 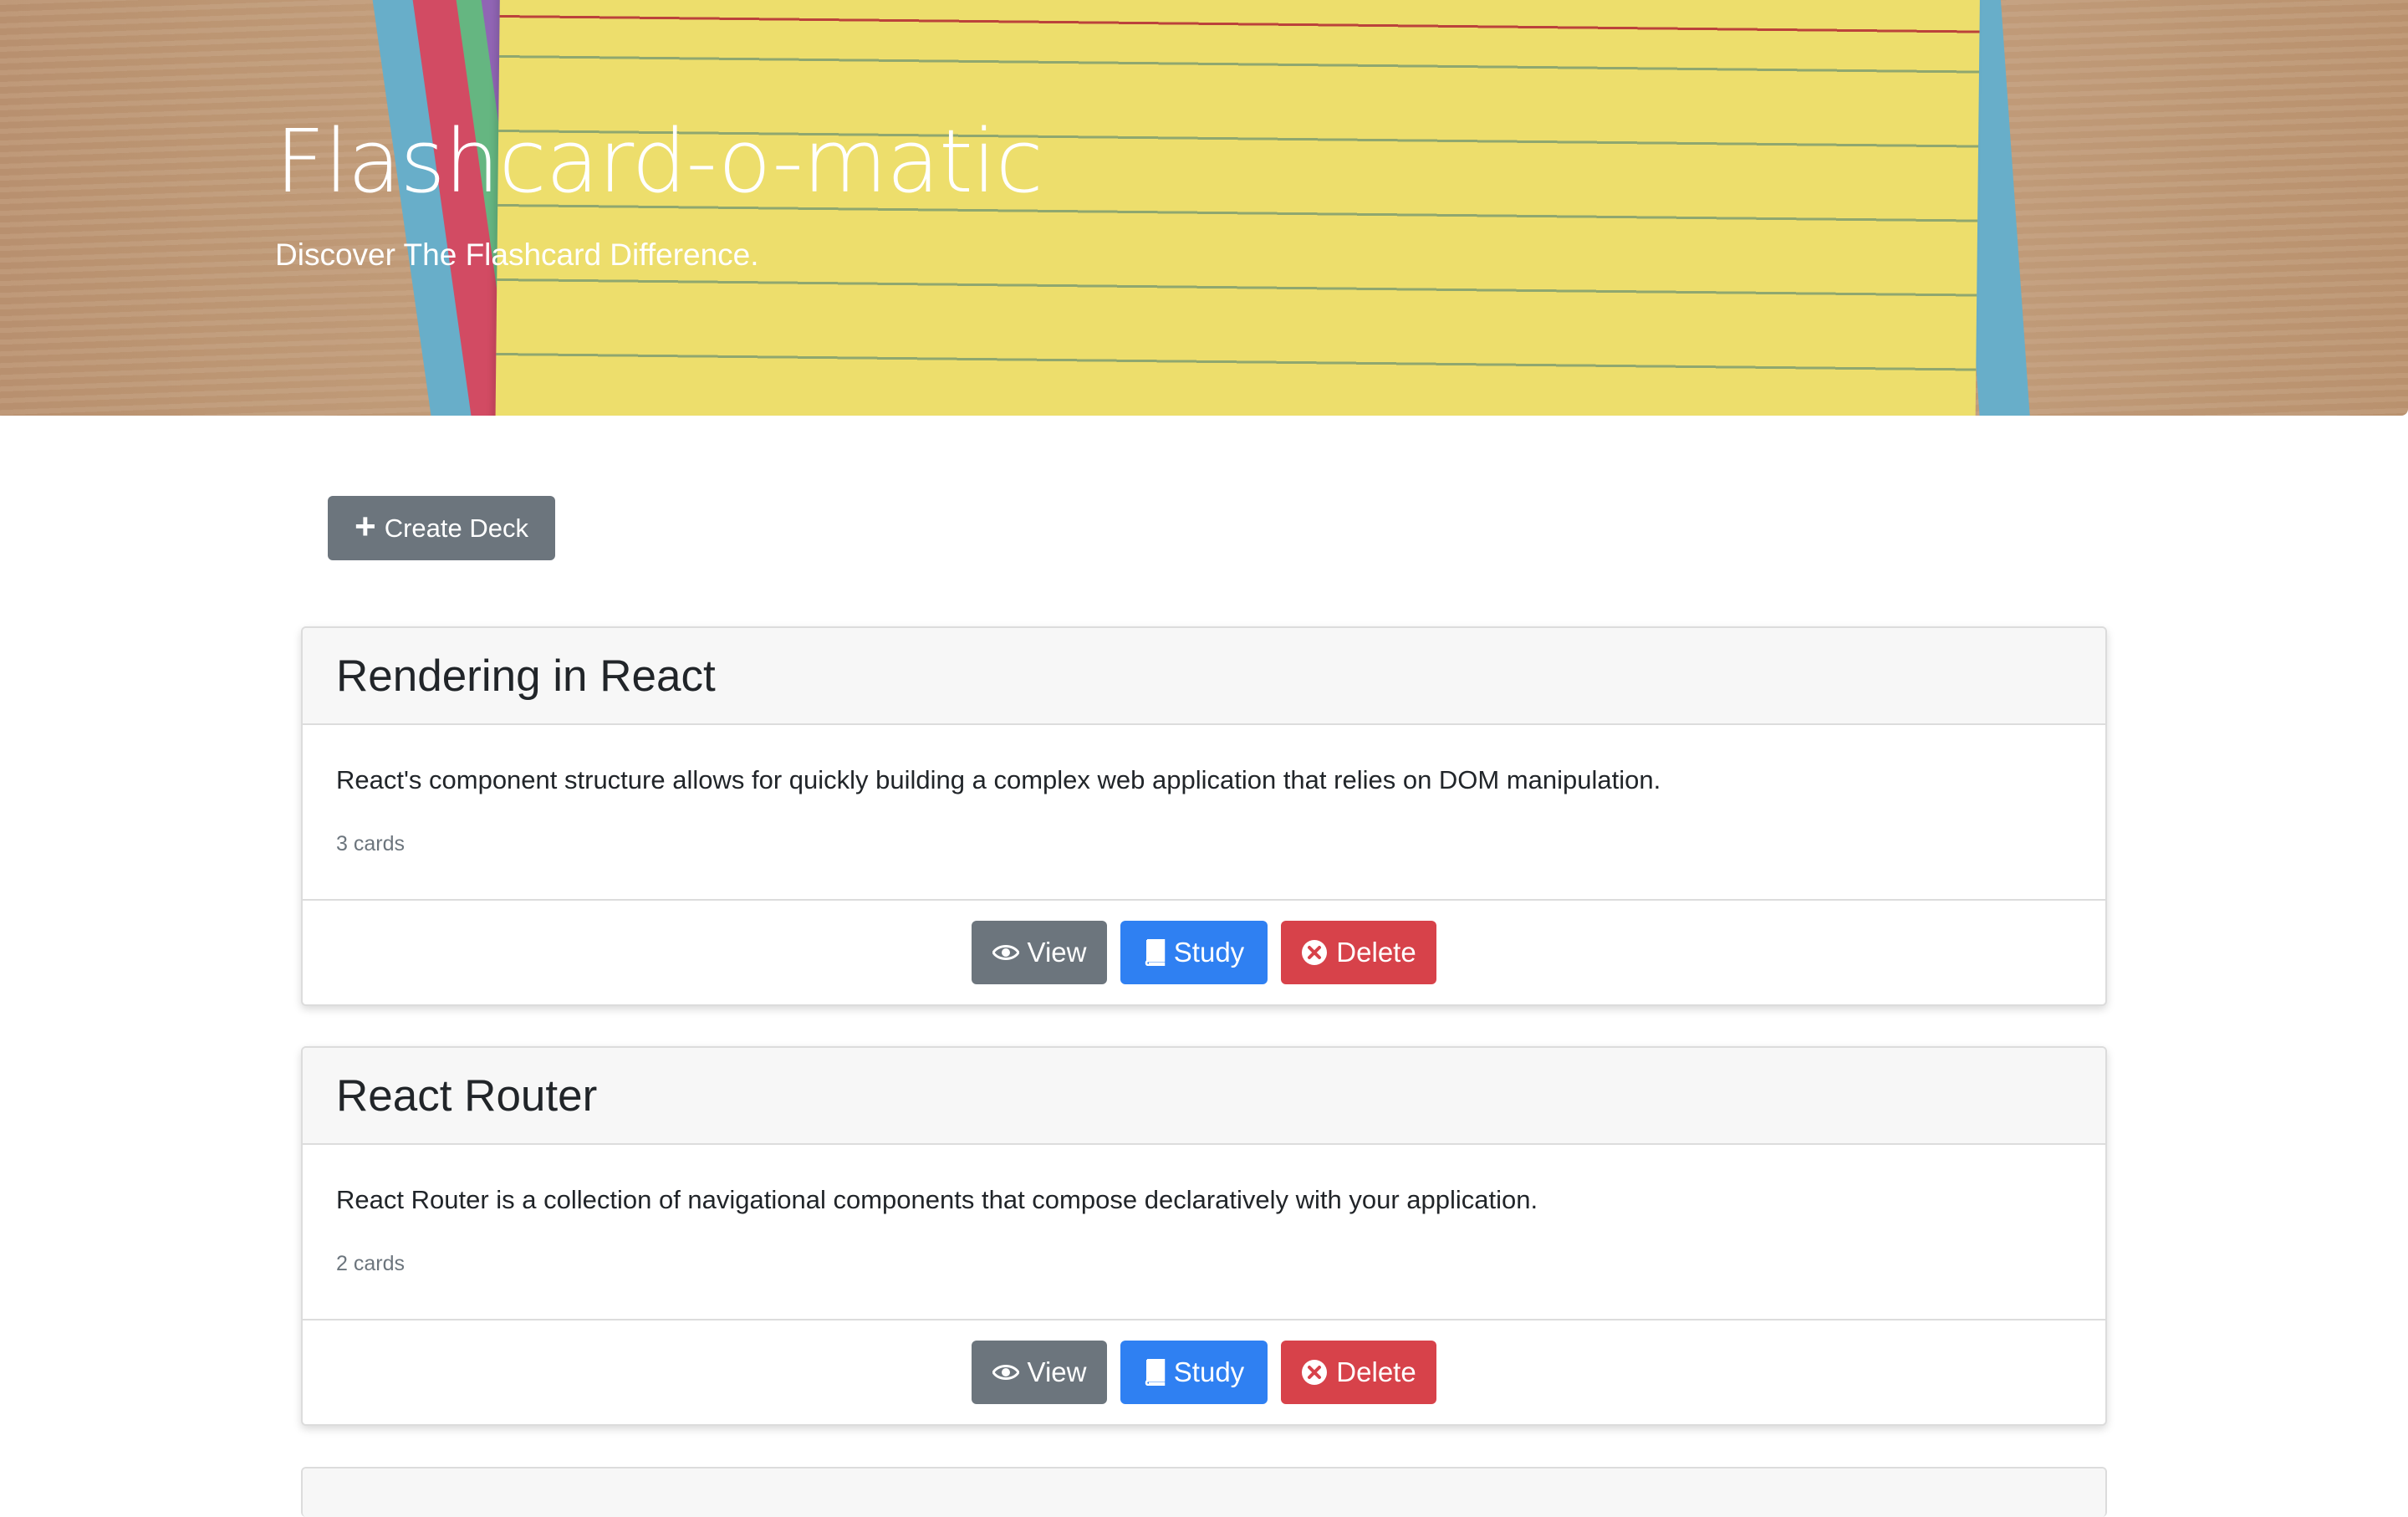 I want to click on deck-card-count: 2 cards, so click(x=371, y=1263).